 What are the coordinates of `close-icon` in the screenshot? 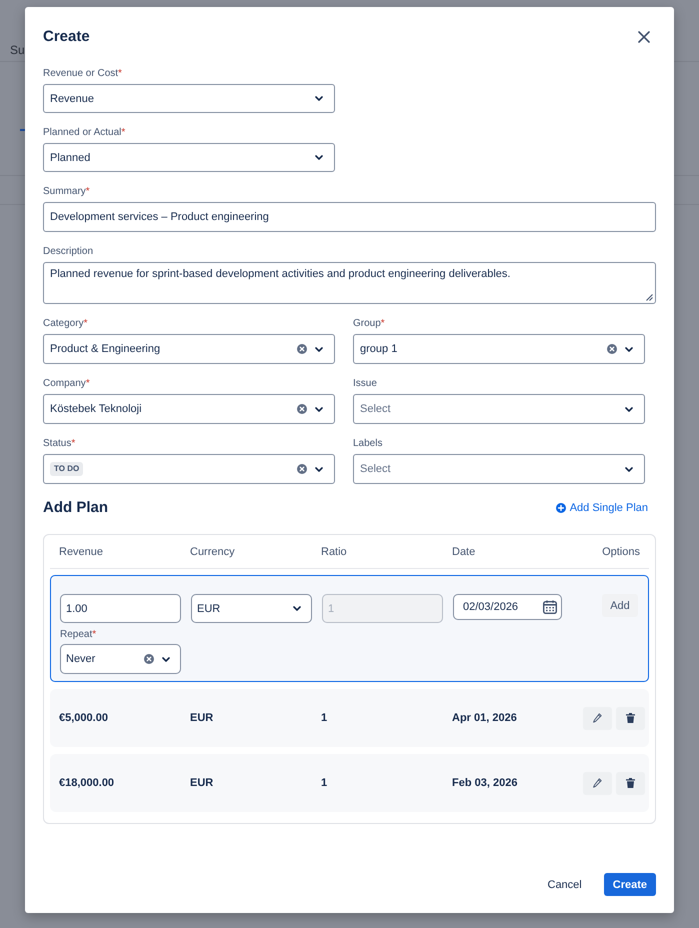 It's located at (644, 37).